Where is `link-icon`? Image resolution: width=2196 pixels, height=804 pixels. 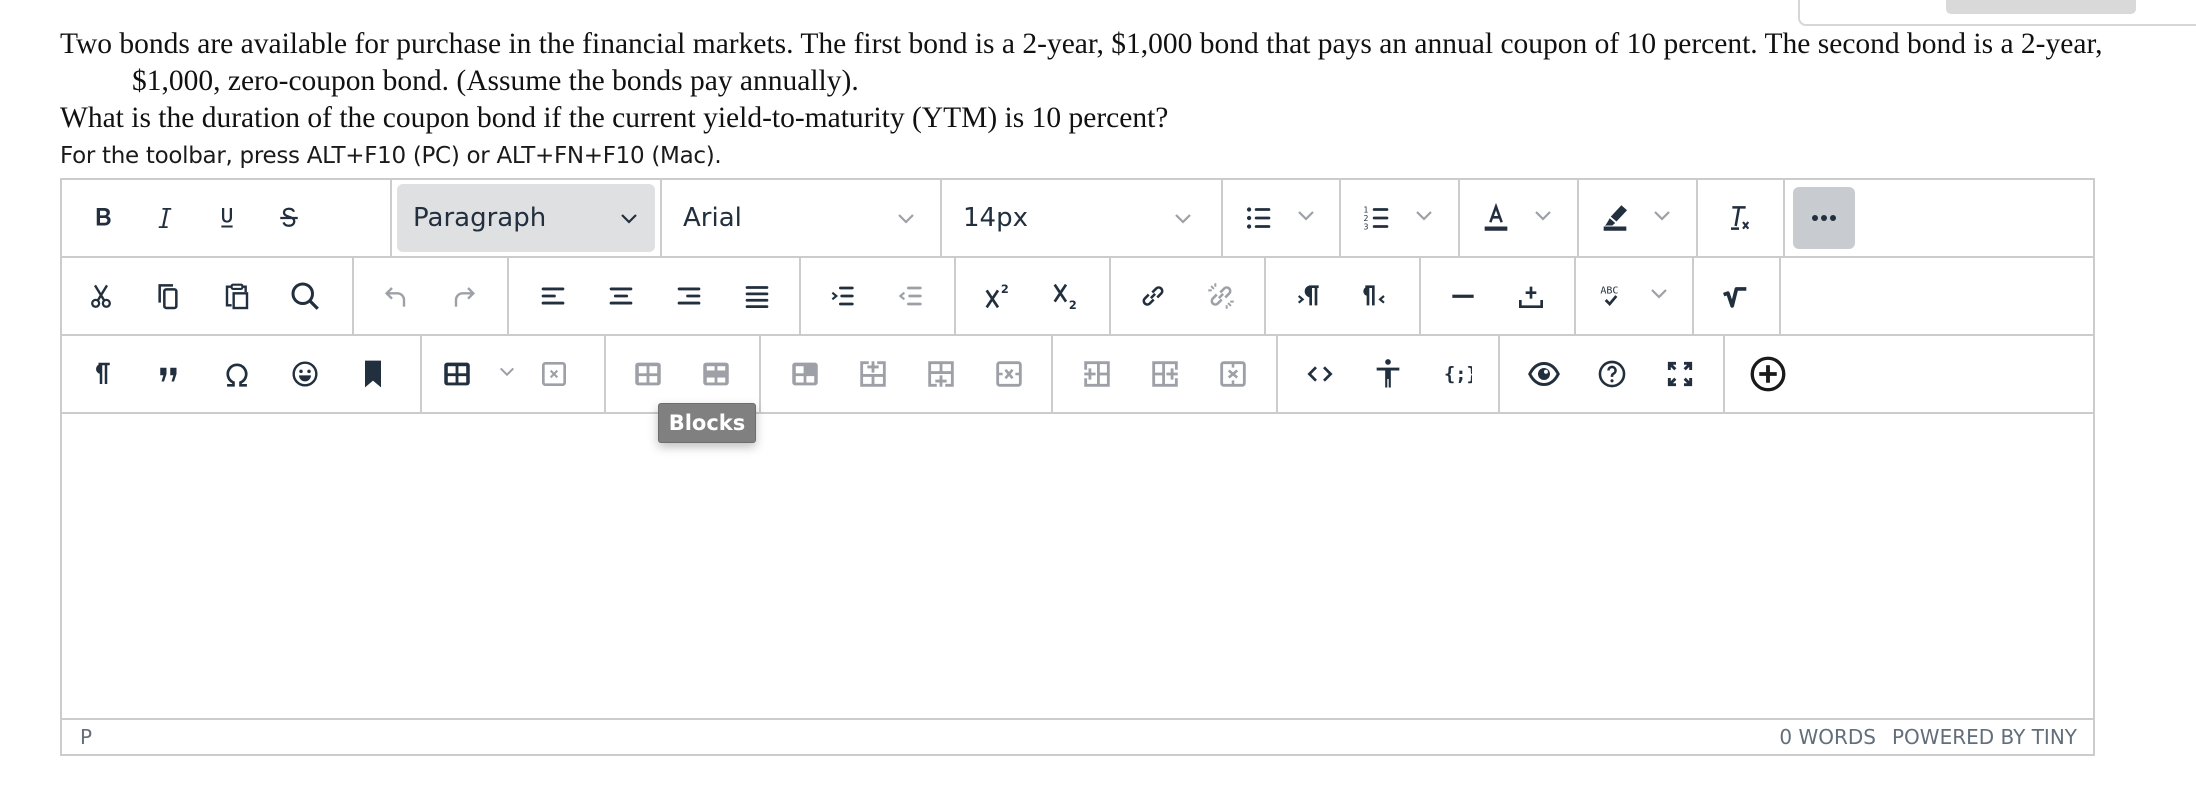
link-icon is located at coordinates (1153, 296).